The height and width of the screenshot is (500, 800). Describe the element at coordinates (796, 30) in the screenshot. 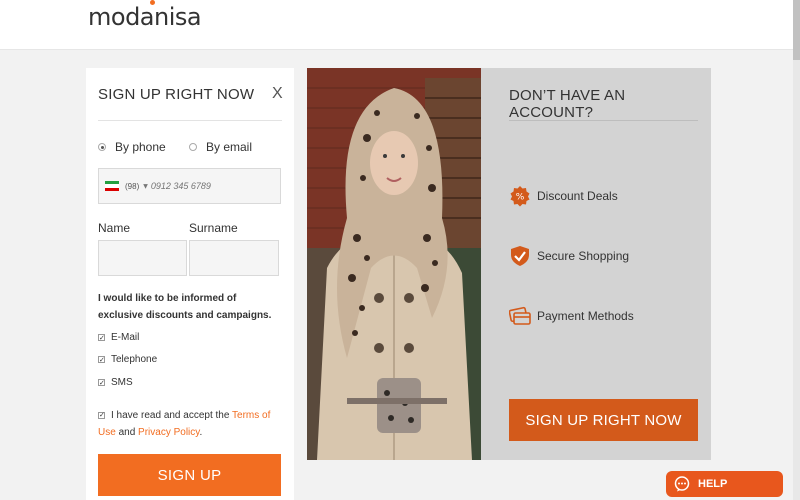

I see `scrollbar-thumb` at that location.